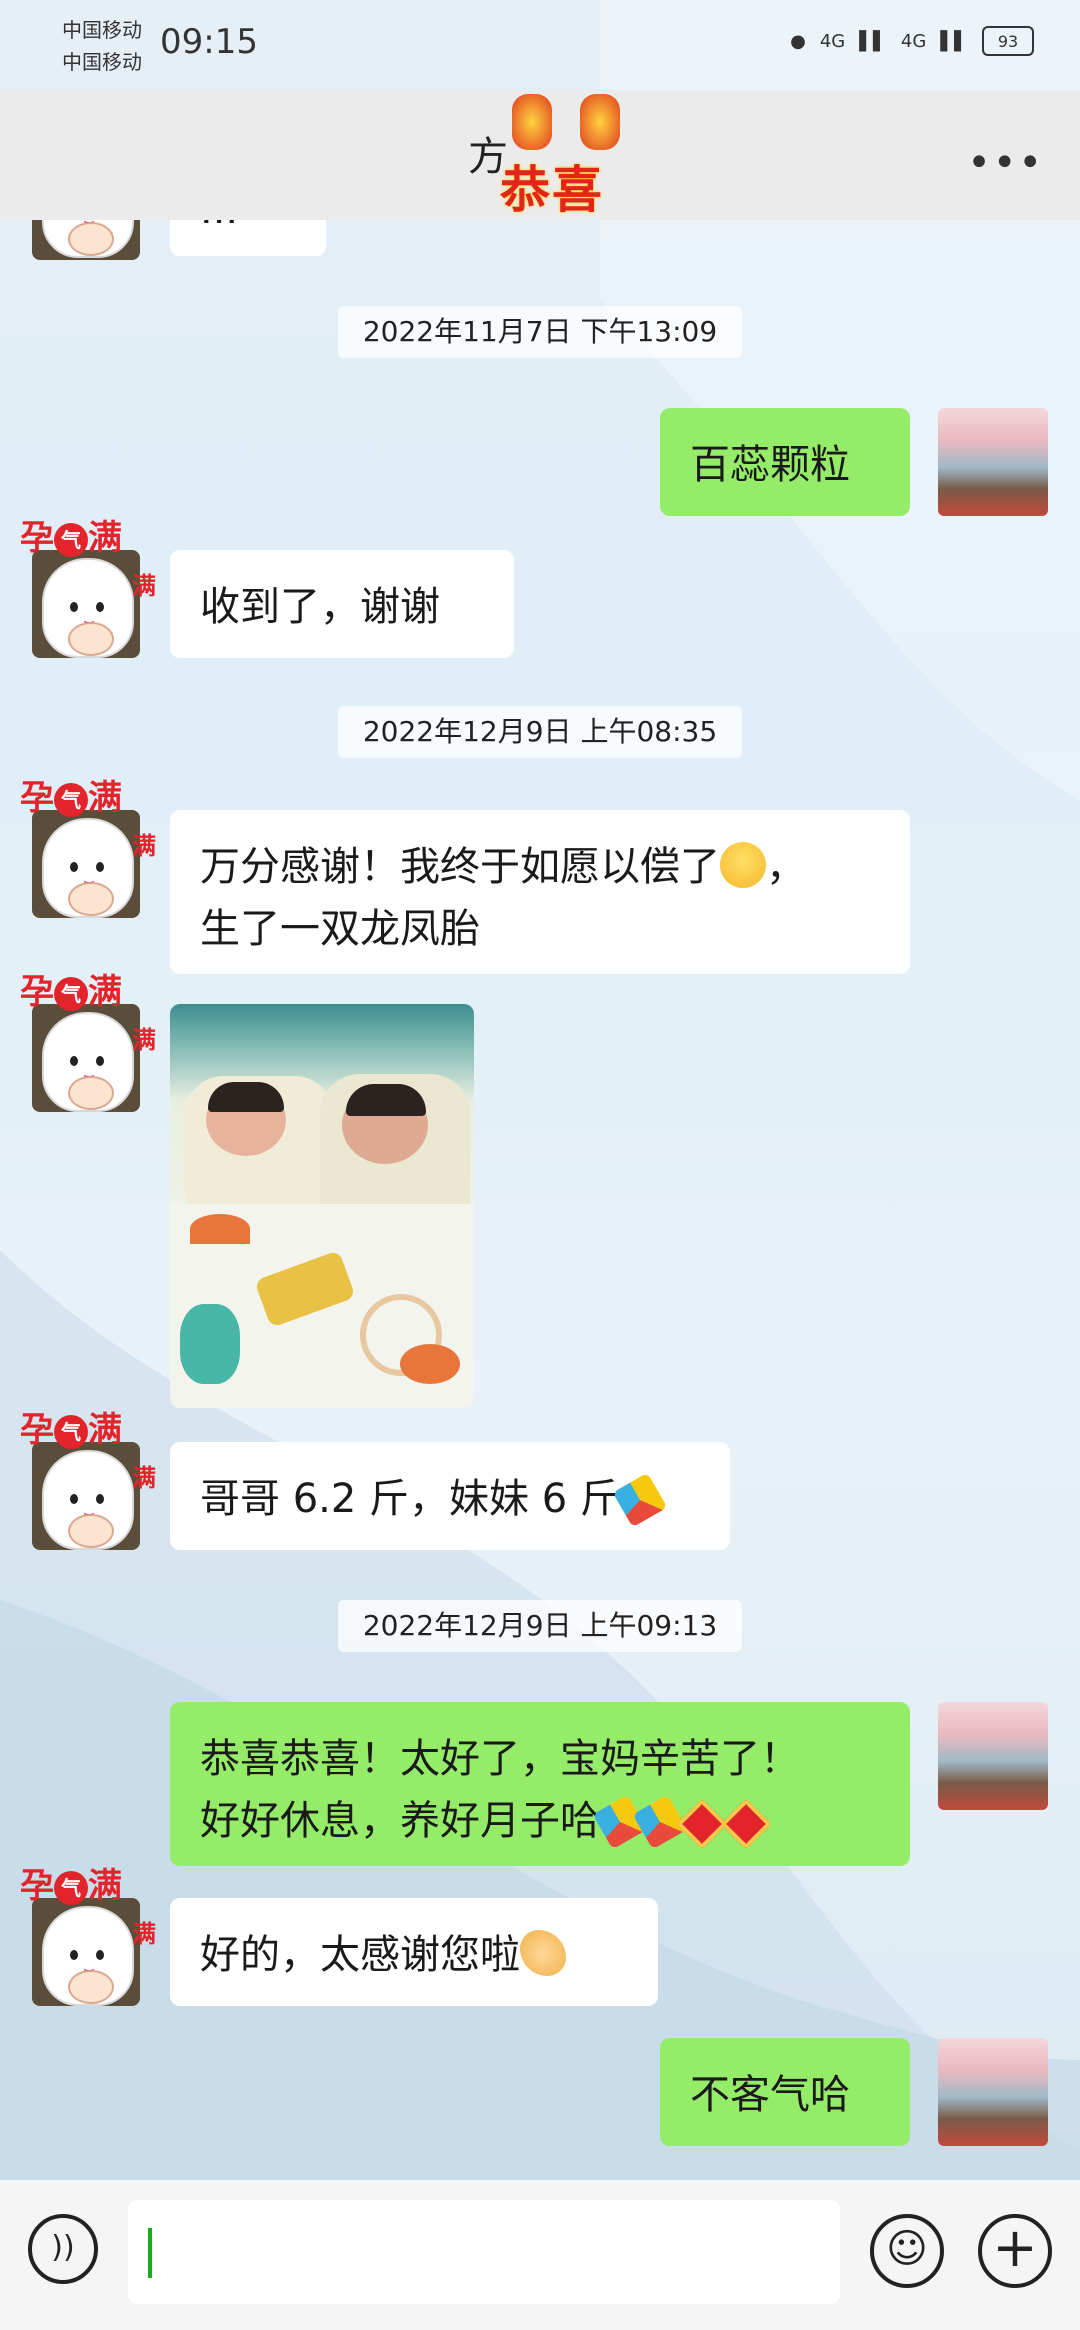 This screenshot has width=1080, height=2330. I want to click on carrier-1: 中国移动, so click(102, 30).